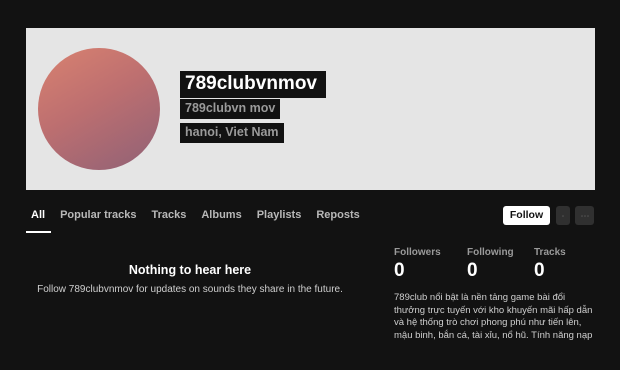  I want to click on share-icon, so click(563, 215).